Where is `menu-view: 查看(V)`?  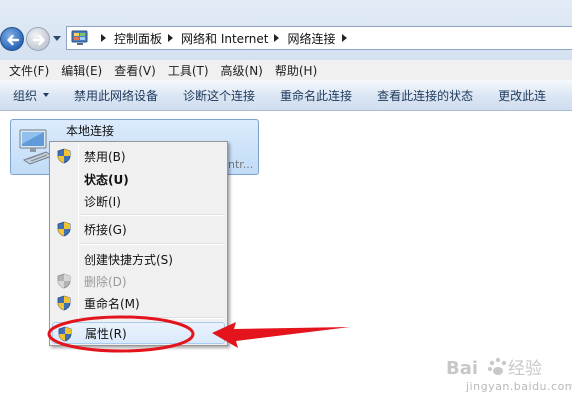 menu-view: 查看(V) is located at coordinates (135, 70).